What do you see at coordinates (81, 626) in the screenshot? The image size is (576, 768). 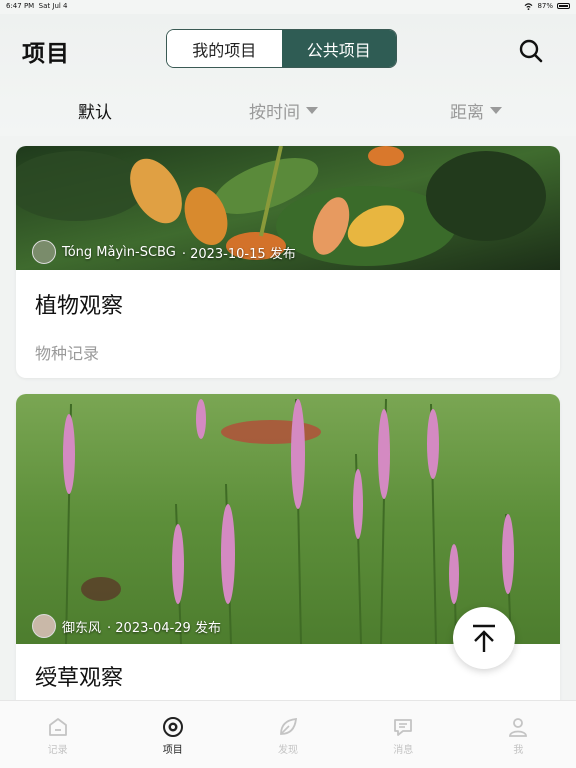 I see `author-name: 御东风` at bounding box center [81, 626].